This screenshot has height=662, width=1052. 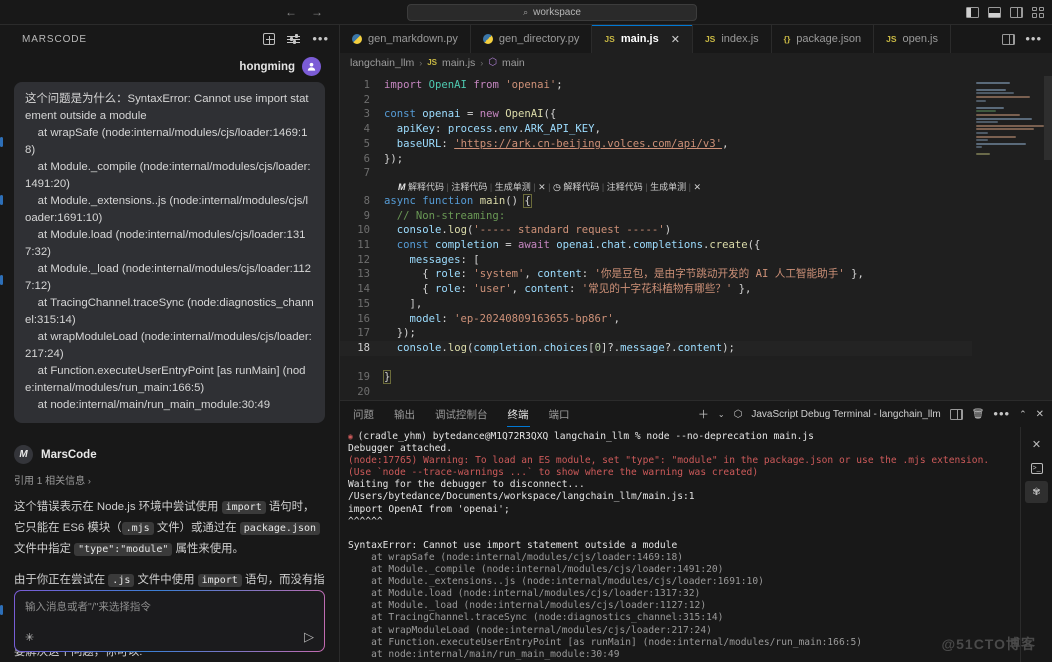 What do you see at coordinates (559, 414) in the screenshot?
I see `panel-tab-ports: 端口` at bounding box center [559, 414].